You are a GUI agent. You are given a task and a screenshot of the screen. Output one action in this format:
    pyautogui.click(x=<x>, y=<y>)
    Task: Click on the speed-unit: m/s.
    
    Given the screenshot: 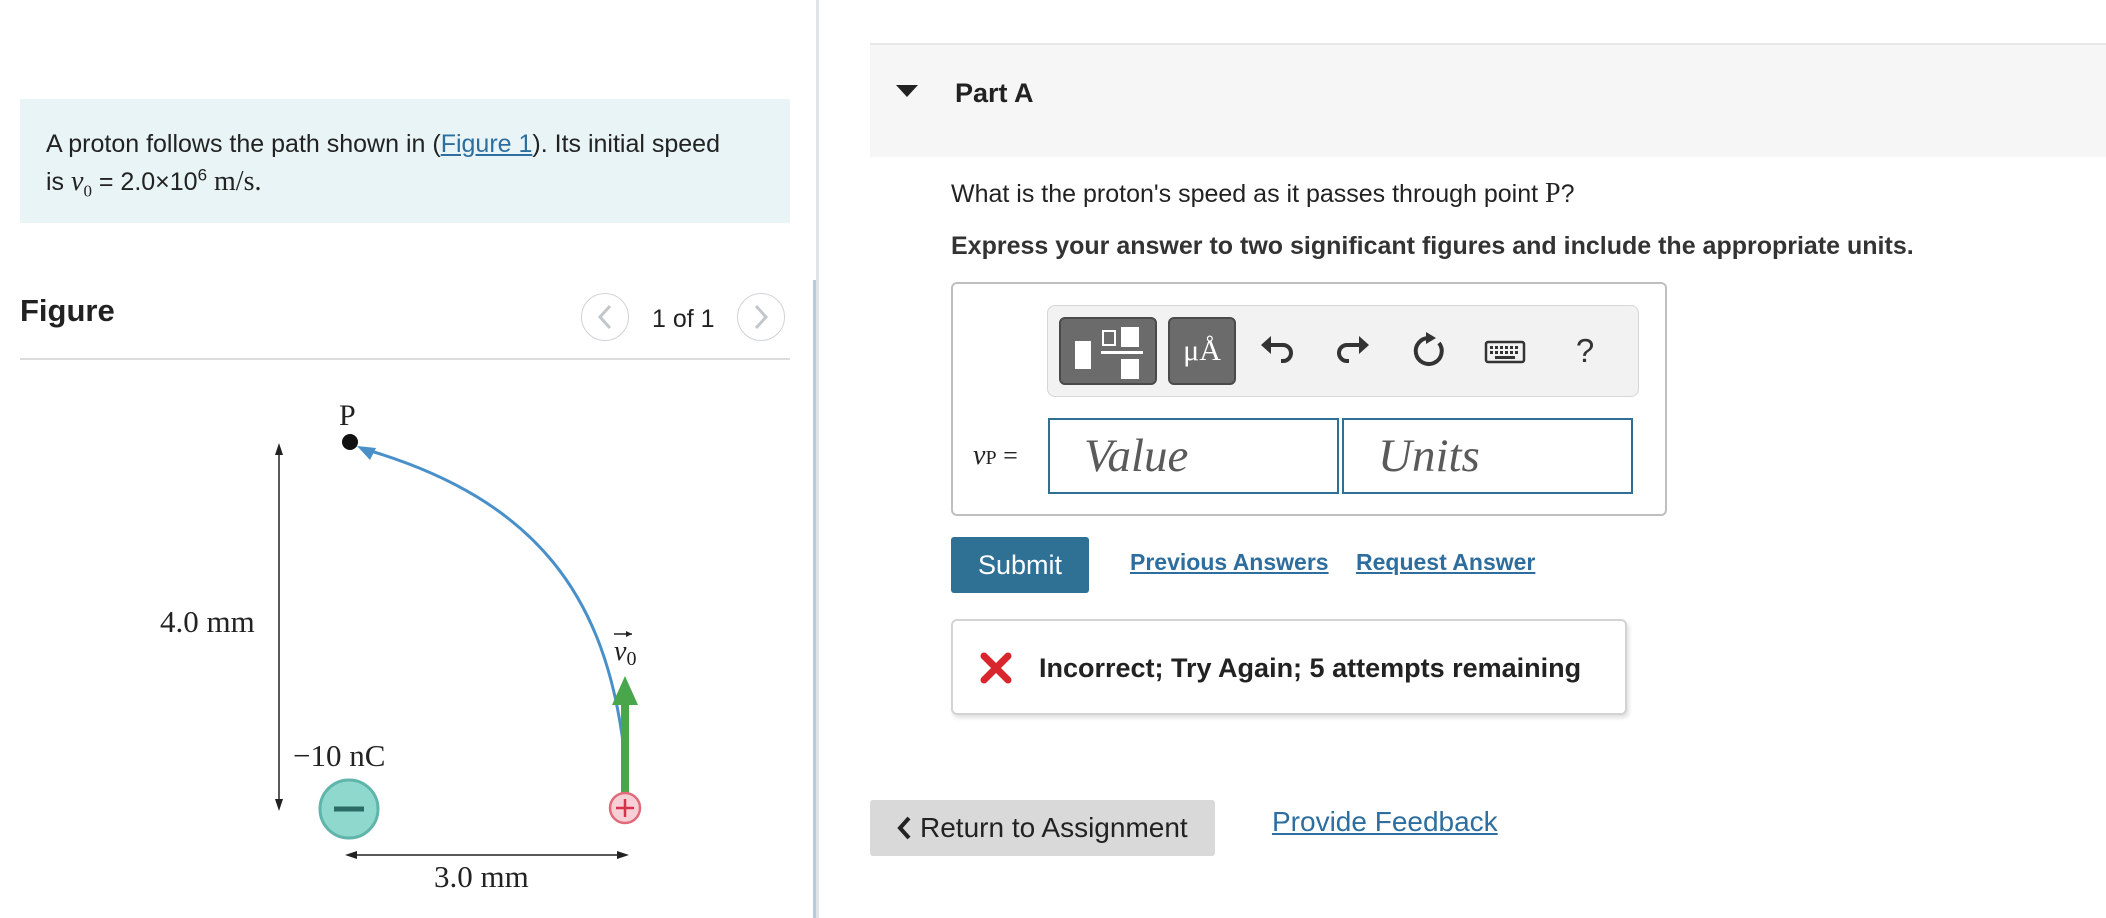 What is the action you would take?
    pyautogui.click(x=238, y=181)
    